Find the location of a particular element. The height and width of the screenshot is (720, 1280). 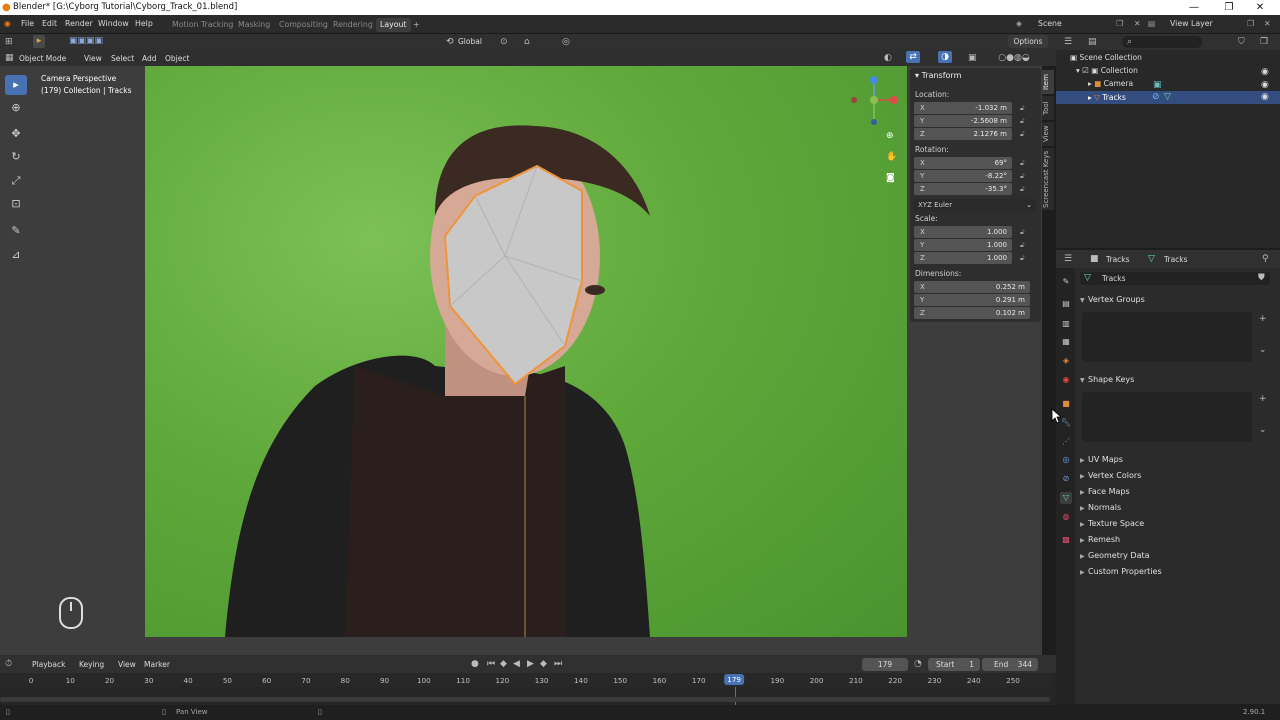

rotation-mode-dropdown: XYZ Euler ⌄ is located at coordinates (975, 205).